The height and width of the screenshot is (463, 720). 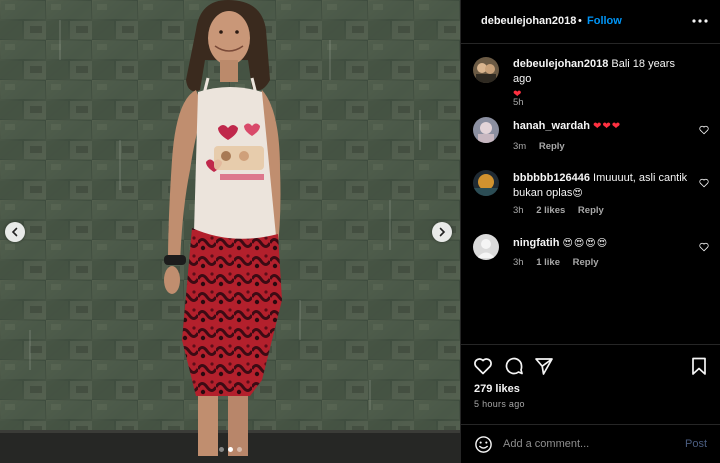 I want to click on comment-body: ❤❤❤, so click(x=607, y=126).